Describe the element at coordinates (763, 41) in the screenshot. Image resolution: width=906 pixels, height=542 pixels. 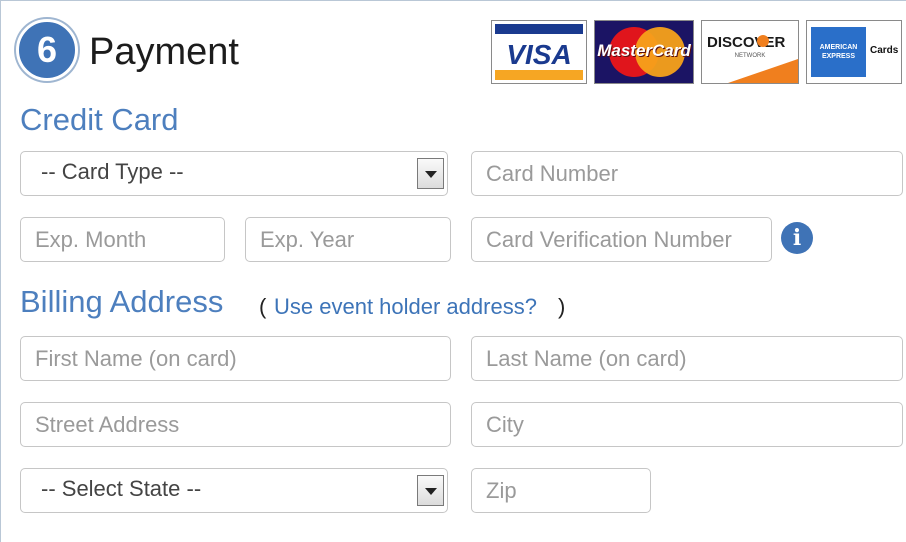
I see `discover-dot` at that location.